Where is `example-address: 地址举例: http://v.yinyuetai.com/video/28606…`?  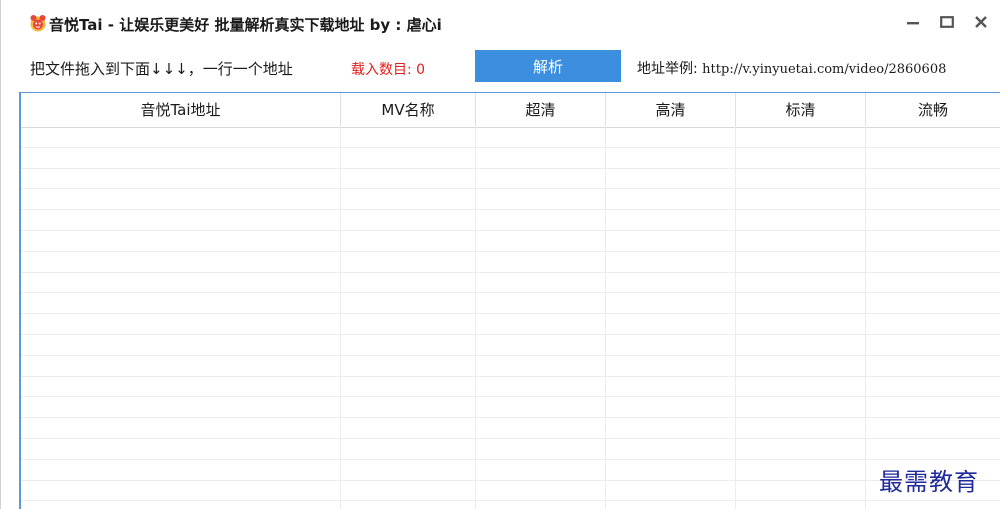 example-address: 地址举例: http://v.yinyuetai.com/video/28606… is located at coordinates (791, 68).